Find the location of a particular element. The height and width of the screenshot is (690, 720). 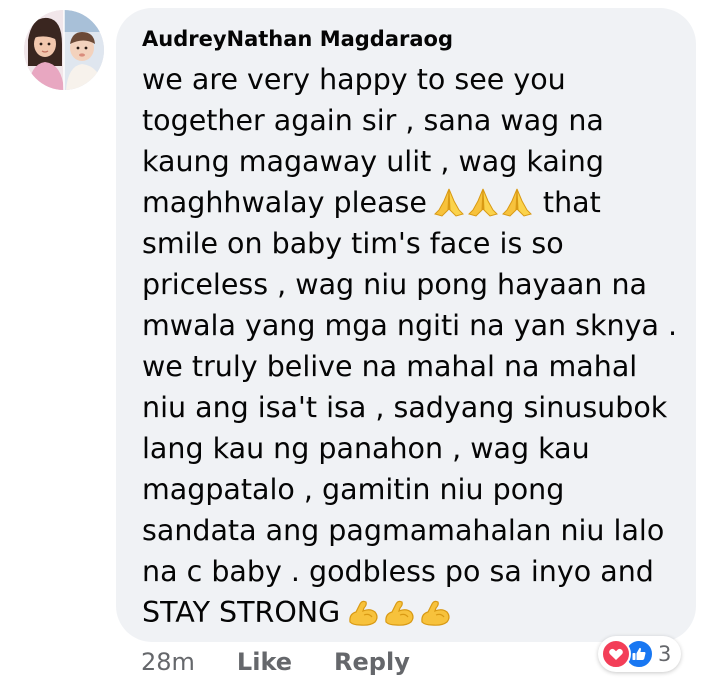

comment-line: smile on baby tim's face is so is located at coordinates (353, 243).